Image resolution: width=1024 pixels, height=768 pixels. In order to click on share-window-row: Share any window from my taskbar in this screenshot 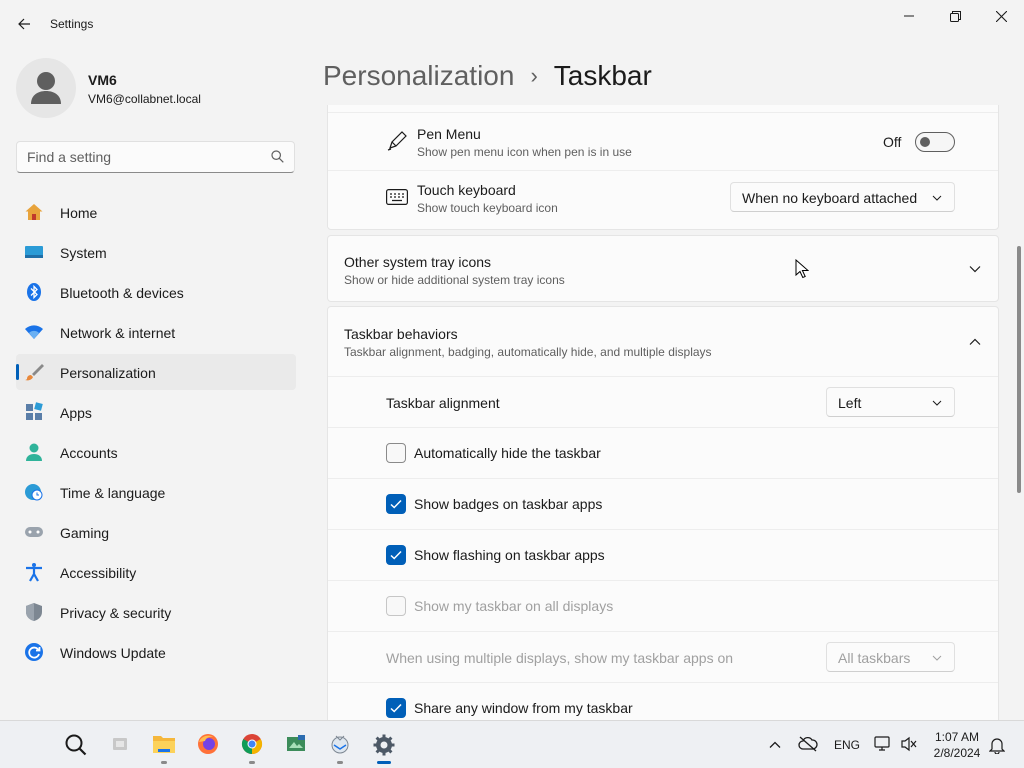, I will do `click(663, 701)`.